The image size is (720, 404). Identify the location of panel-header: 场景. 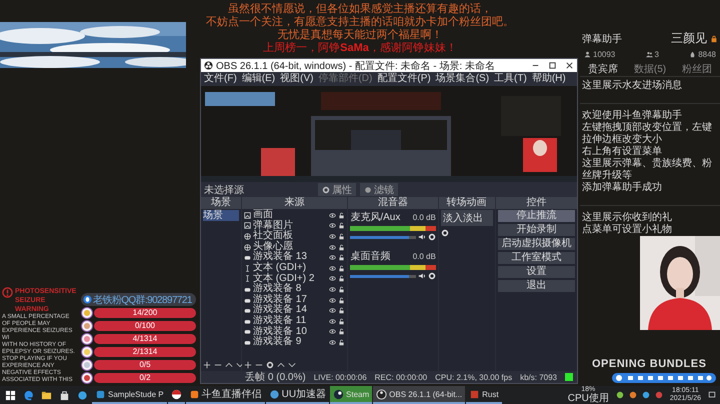
(221, 203).